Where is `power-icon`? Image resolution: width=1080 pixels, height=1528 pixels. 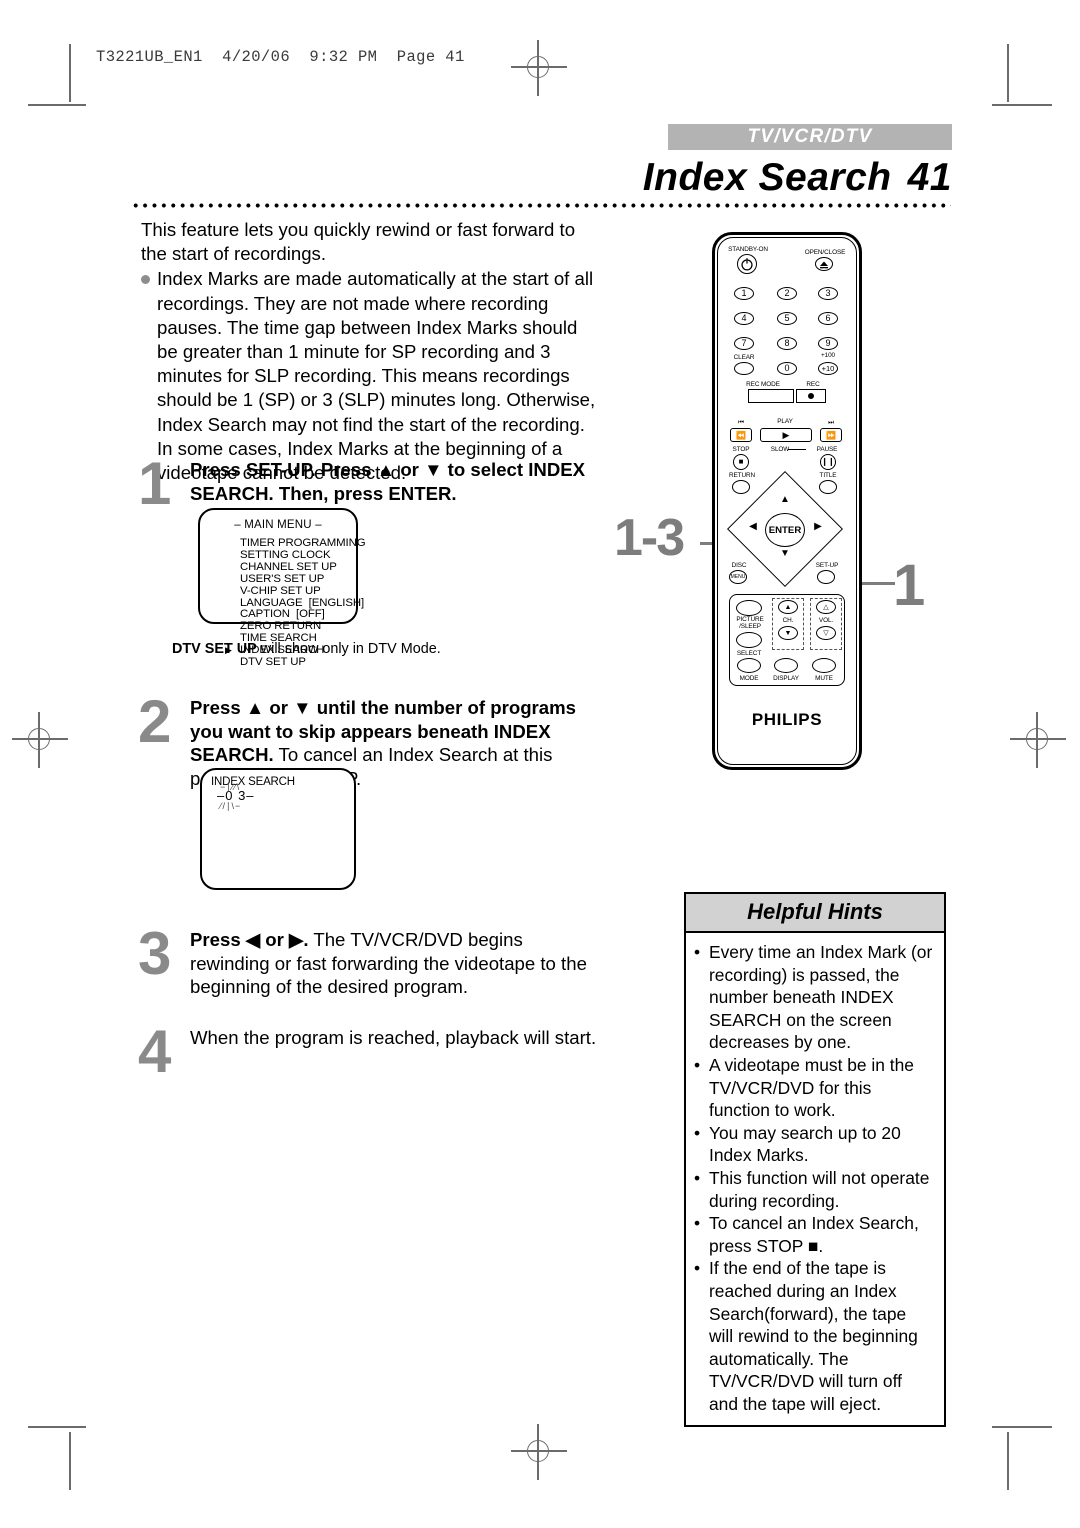 power-icon is located at coordinates (747, 264).